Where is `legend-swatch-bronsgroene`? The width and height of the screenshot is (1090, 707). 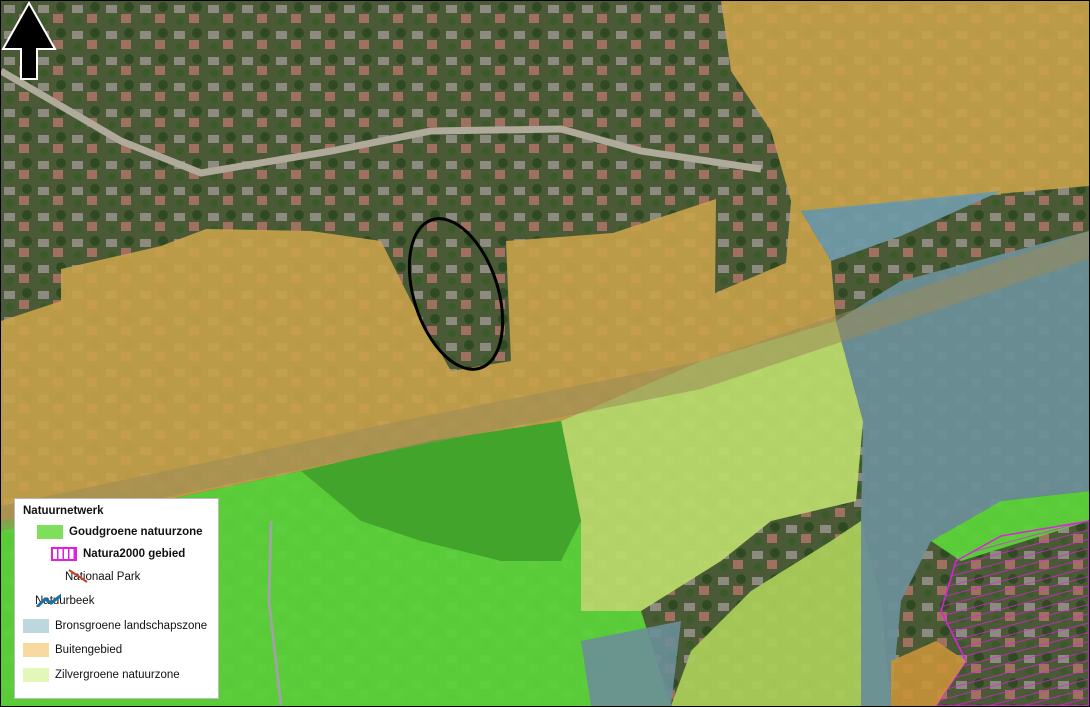 legend-swatch-bronsgroene is located at coordinates (36, 626).